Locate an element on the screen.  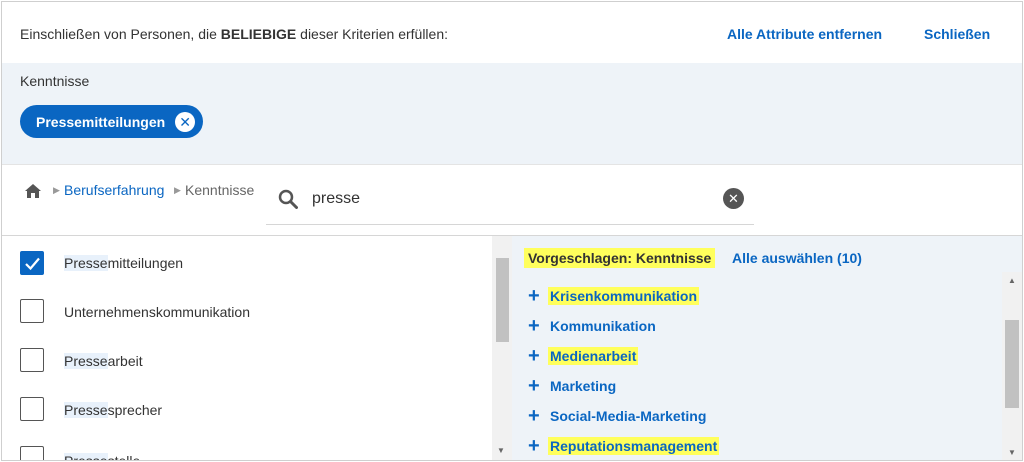
close-circle-icon: ✕ is located at coordinates (185, 121).